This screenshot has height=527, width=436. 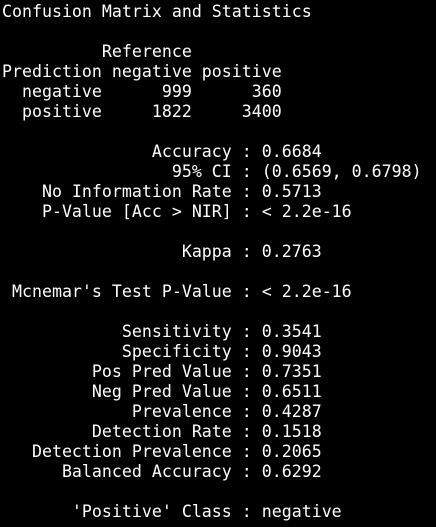 I want to click on stat-detection-prevalence: Detection Prevalence : 0.2065, so click(x=162, y=451).